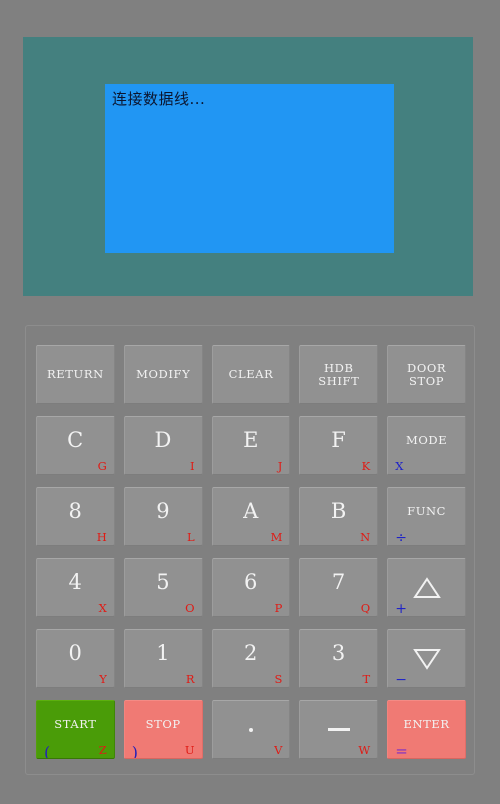 This screenshot has height=804, width=500. I want to click on key-func-label: FUNC, so click(426, 514).